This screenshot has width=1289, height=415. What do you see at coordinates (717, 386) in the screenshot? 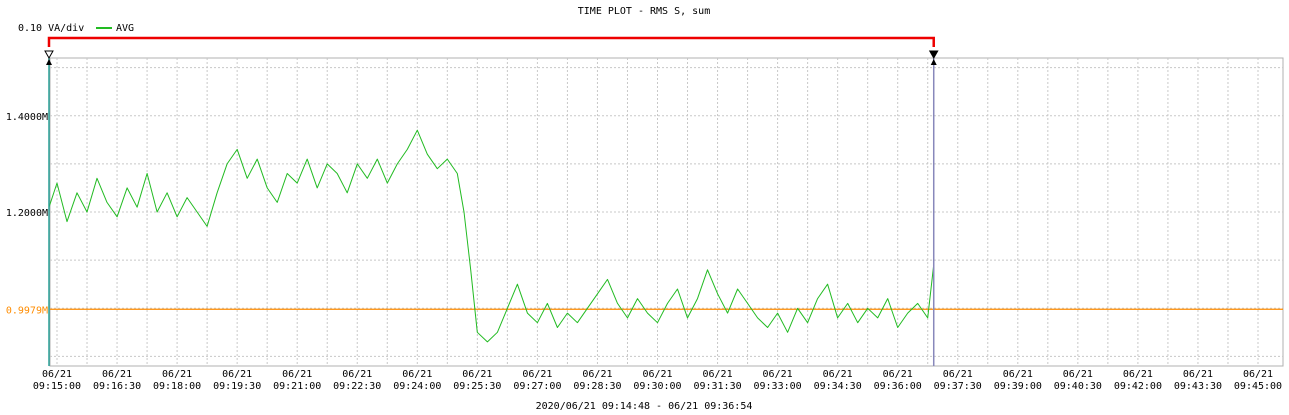
I see `x-tick-time: 09:31:30` at bounding box center [717, 386].